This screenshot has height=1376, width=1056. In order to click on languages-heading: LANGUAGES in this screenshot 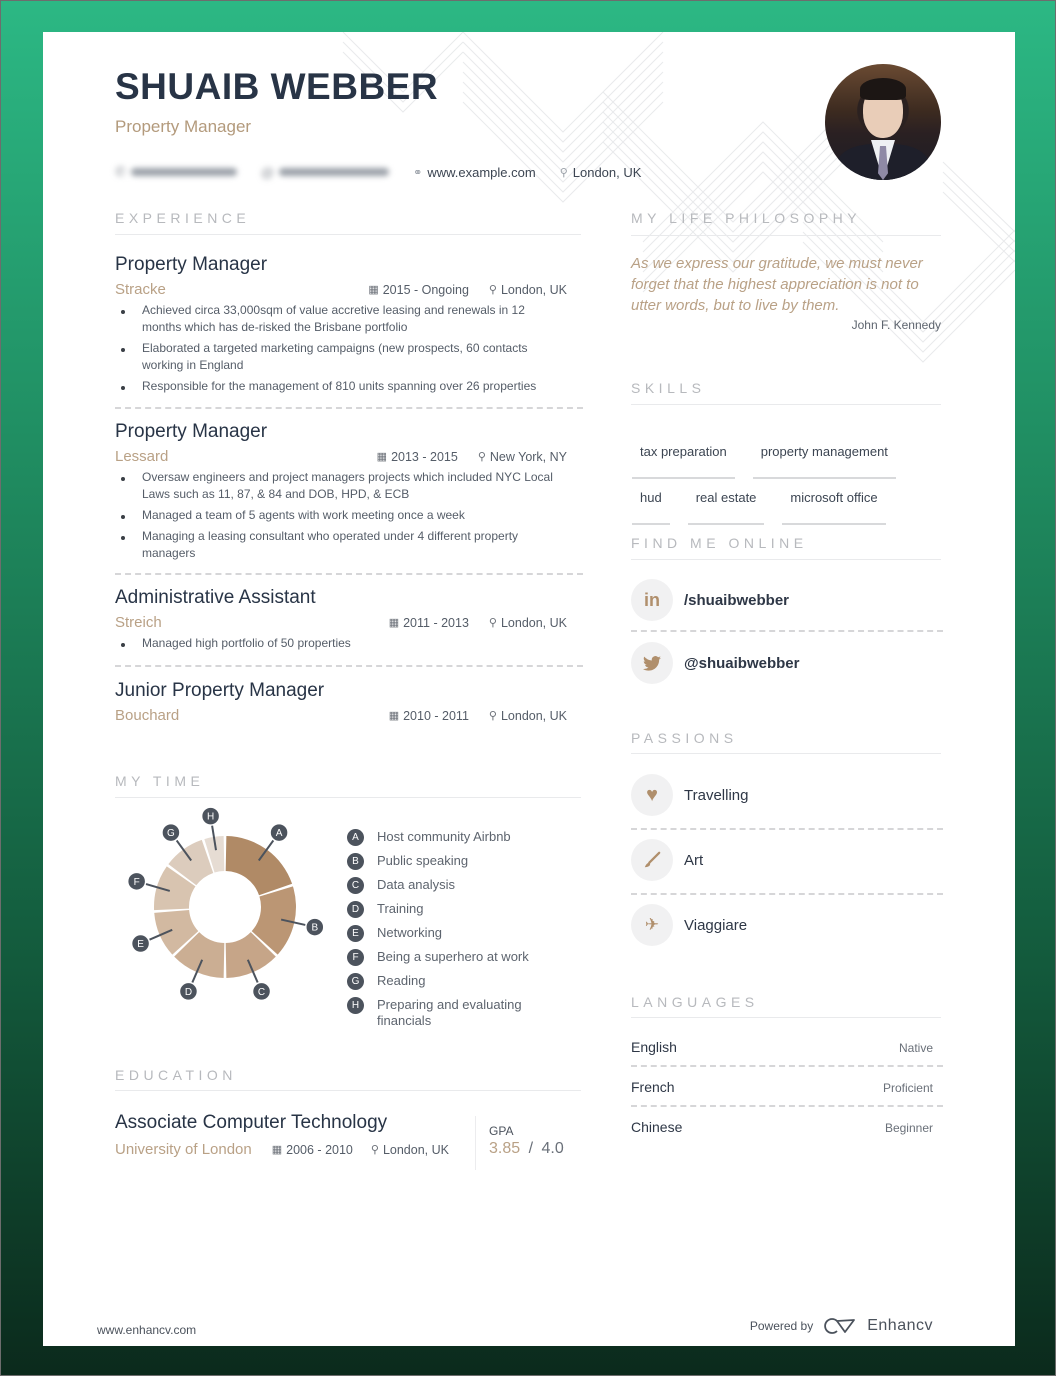, I will do `click(695, 1002)`.